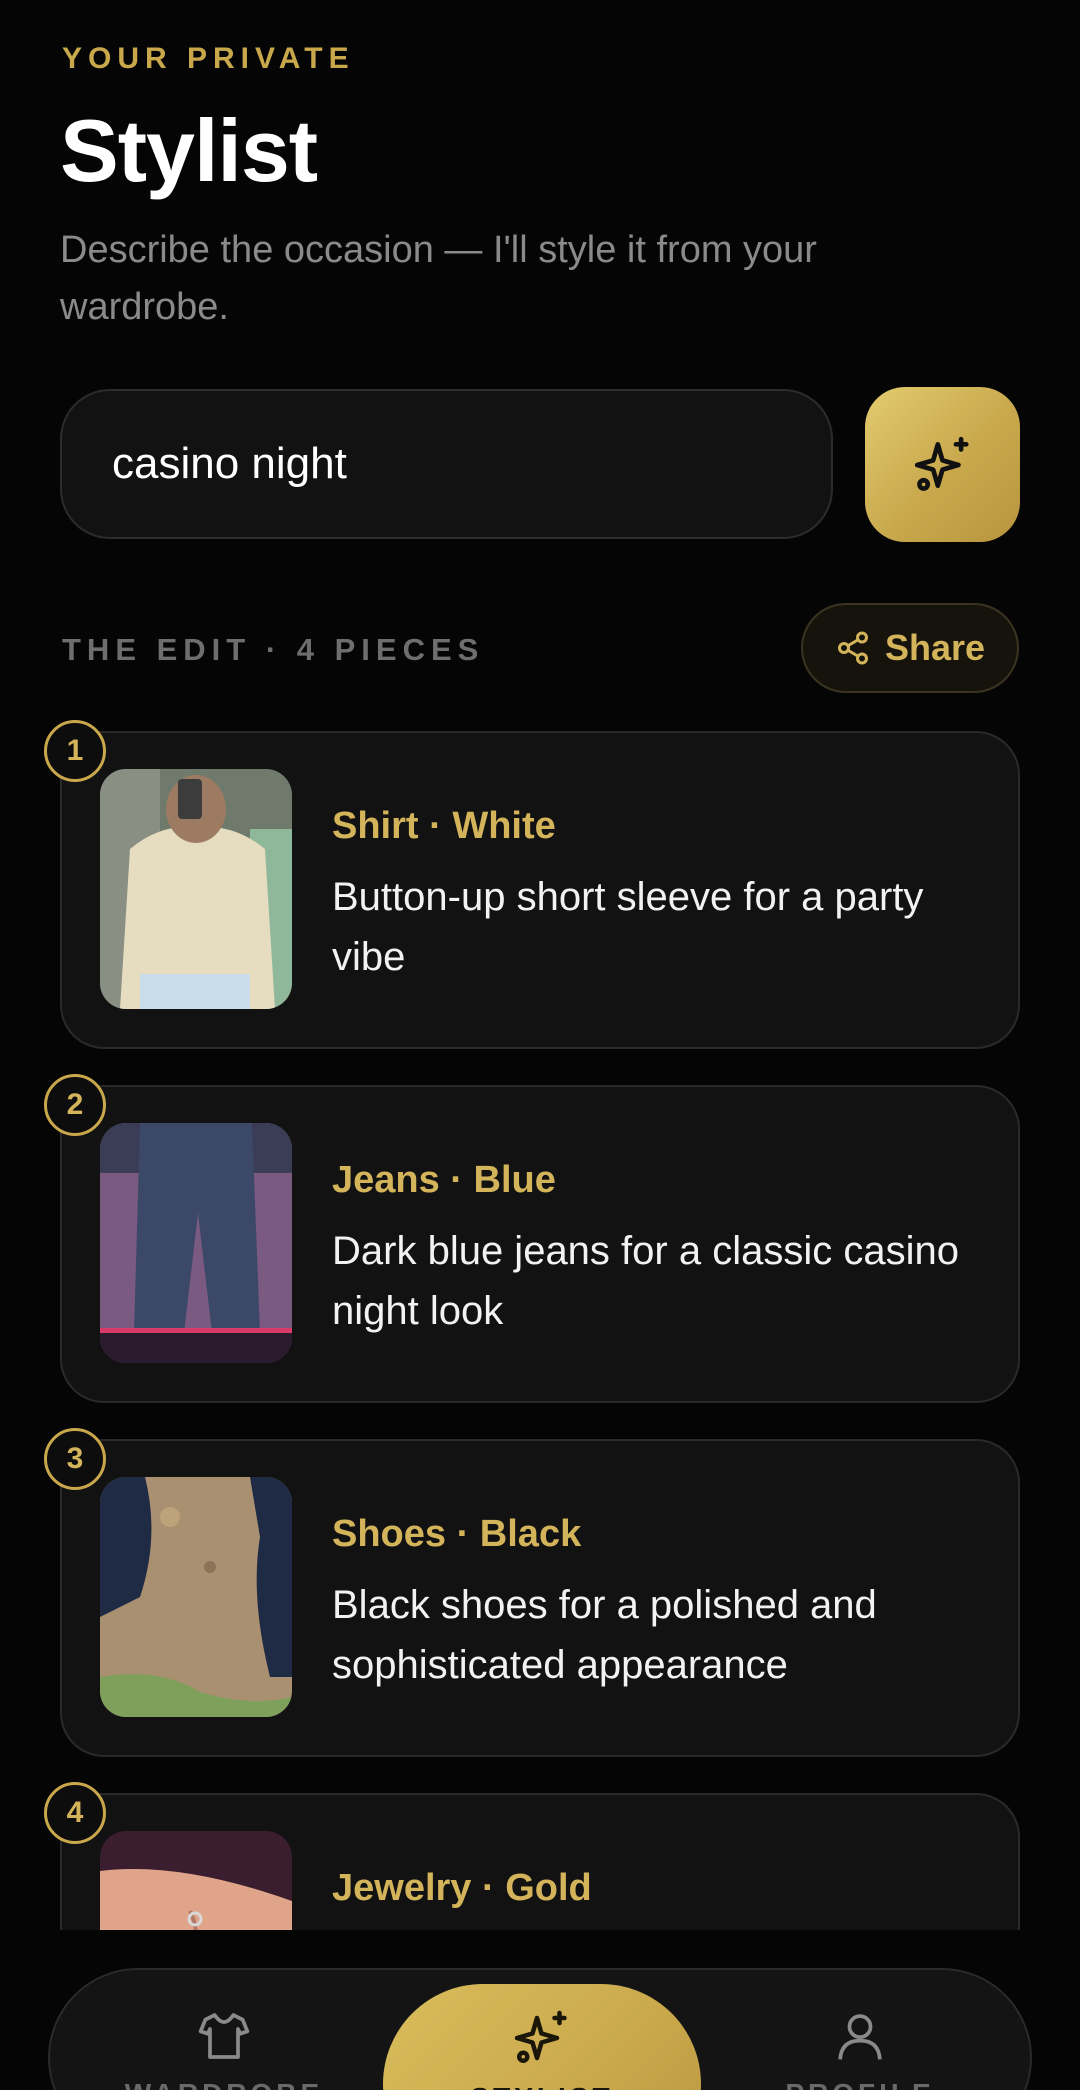  What do you see at coordinates (444, 1180) in the screenshot?
I see `item-title: Jeans · Blue` at bounding box center [444, 1180].